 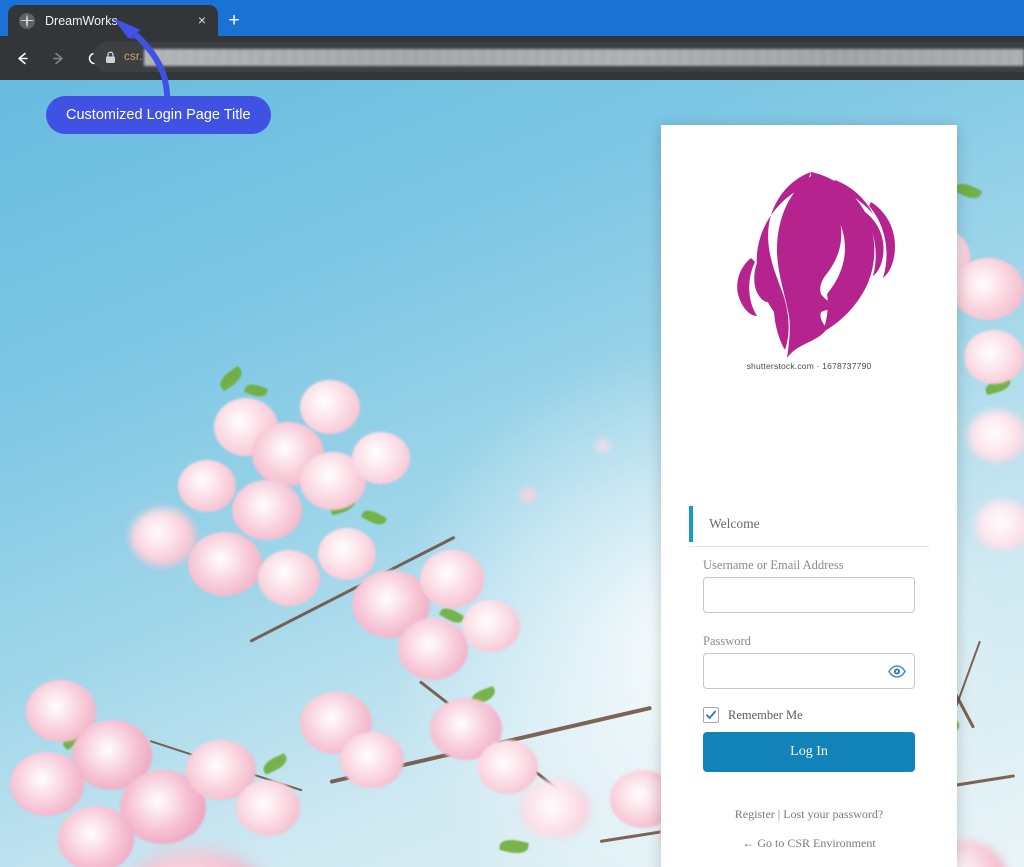 I want to click on lock-icon, so click(x=110, y=57).